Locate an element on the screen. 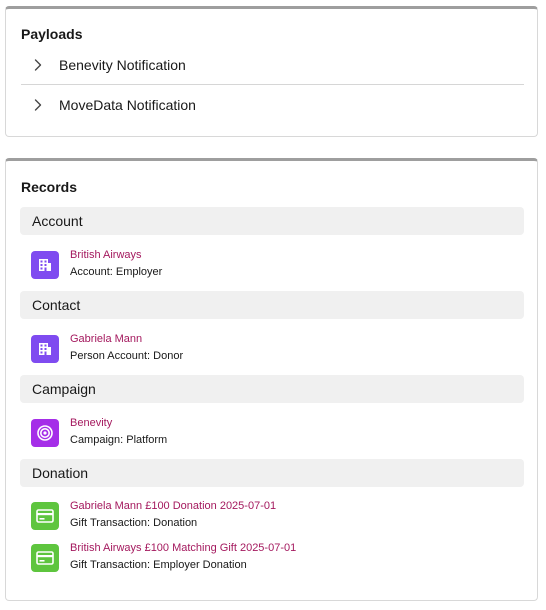 Image resolution: width=546 pixels, height=610 pixels. payload-item-label: MoveData Notification is located at coordinates (127, 105).